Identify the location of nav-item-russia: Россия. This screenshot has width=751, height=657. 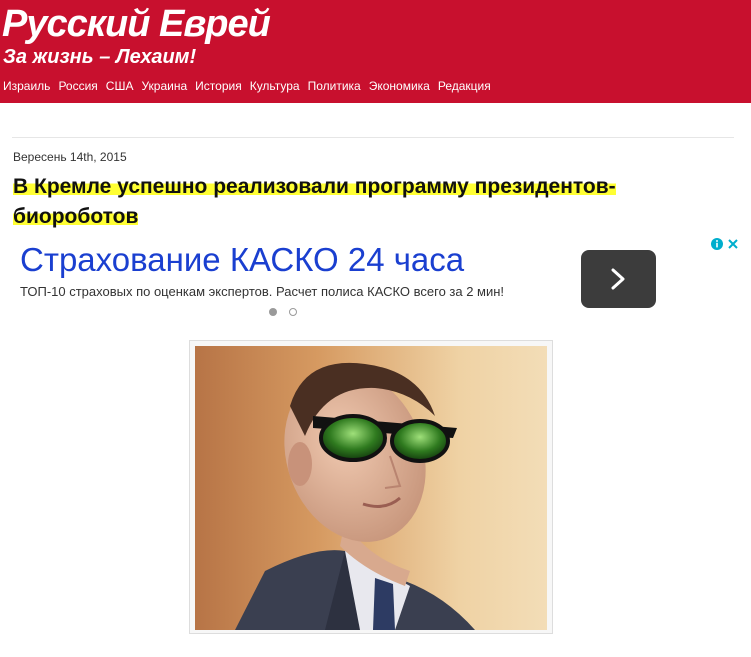
(77, 86).